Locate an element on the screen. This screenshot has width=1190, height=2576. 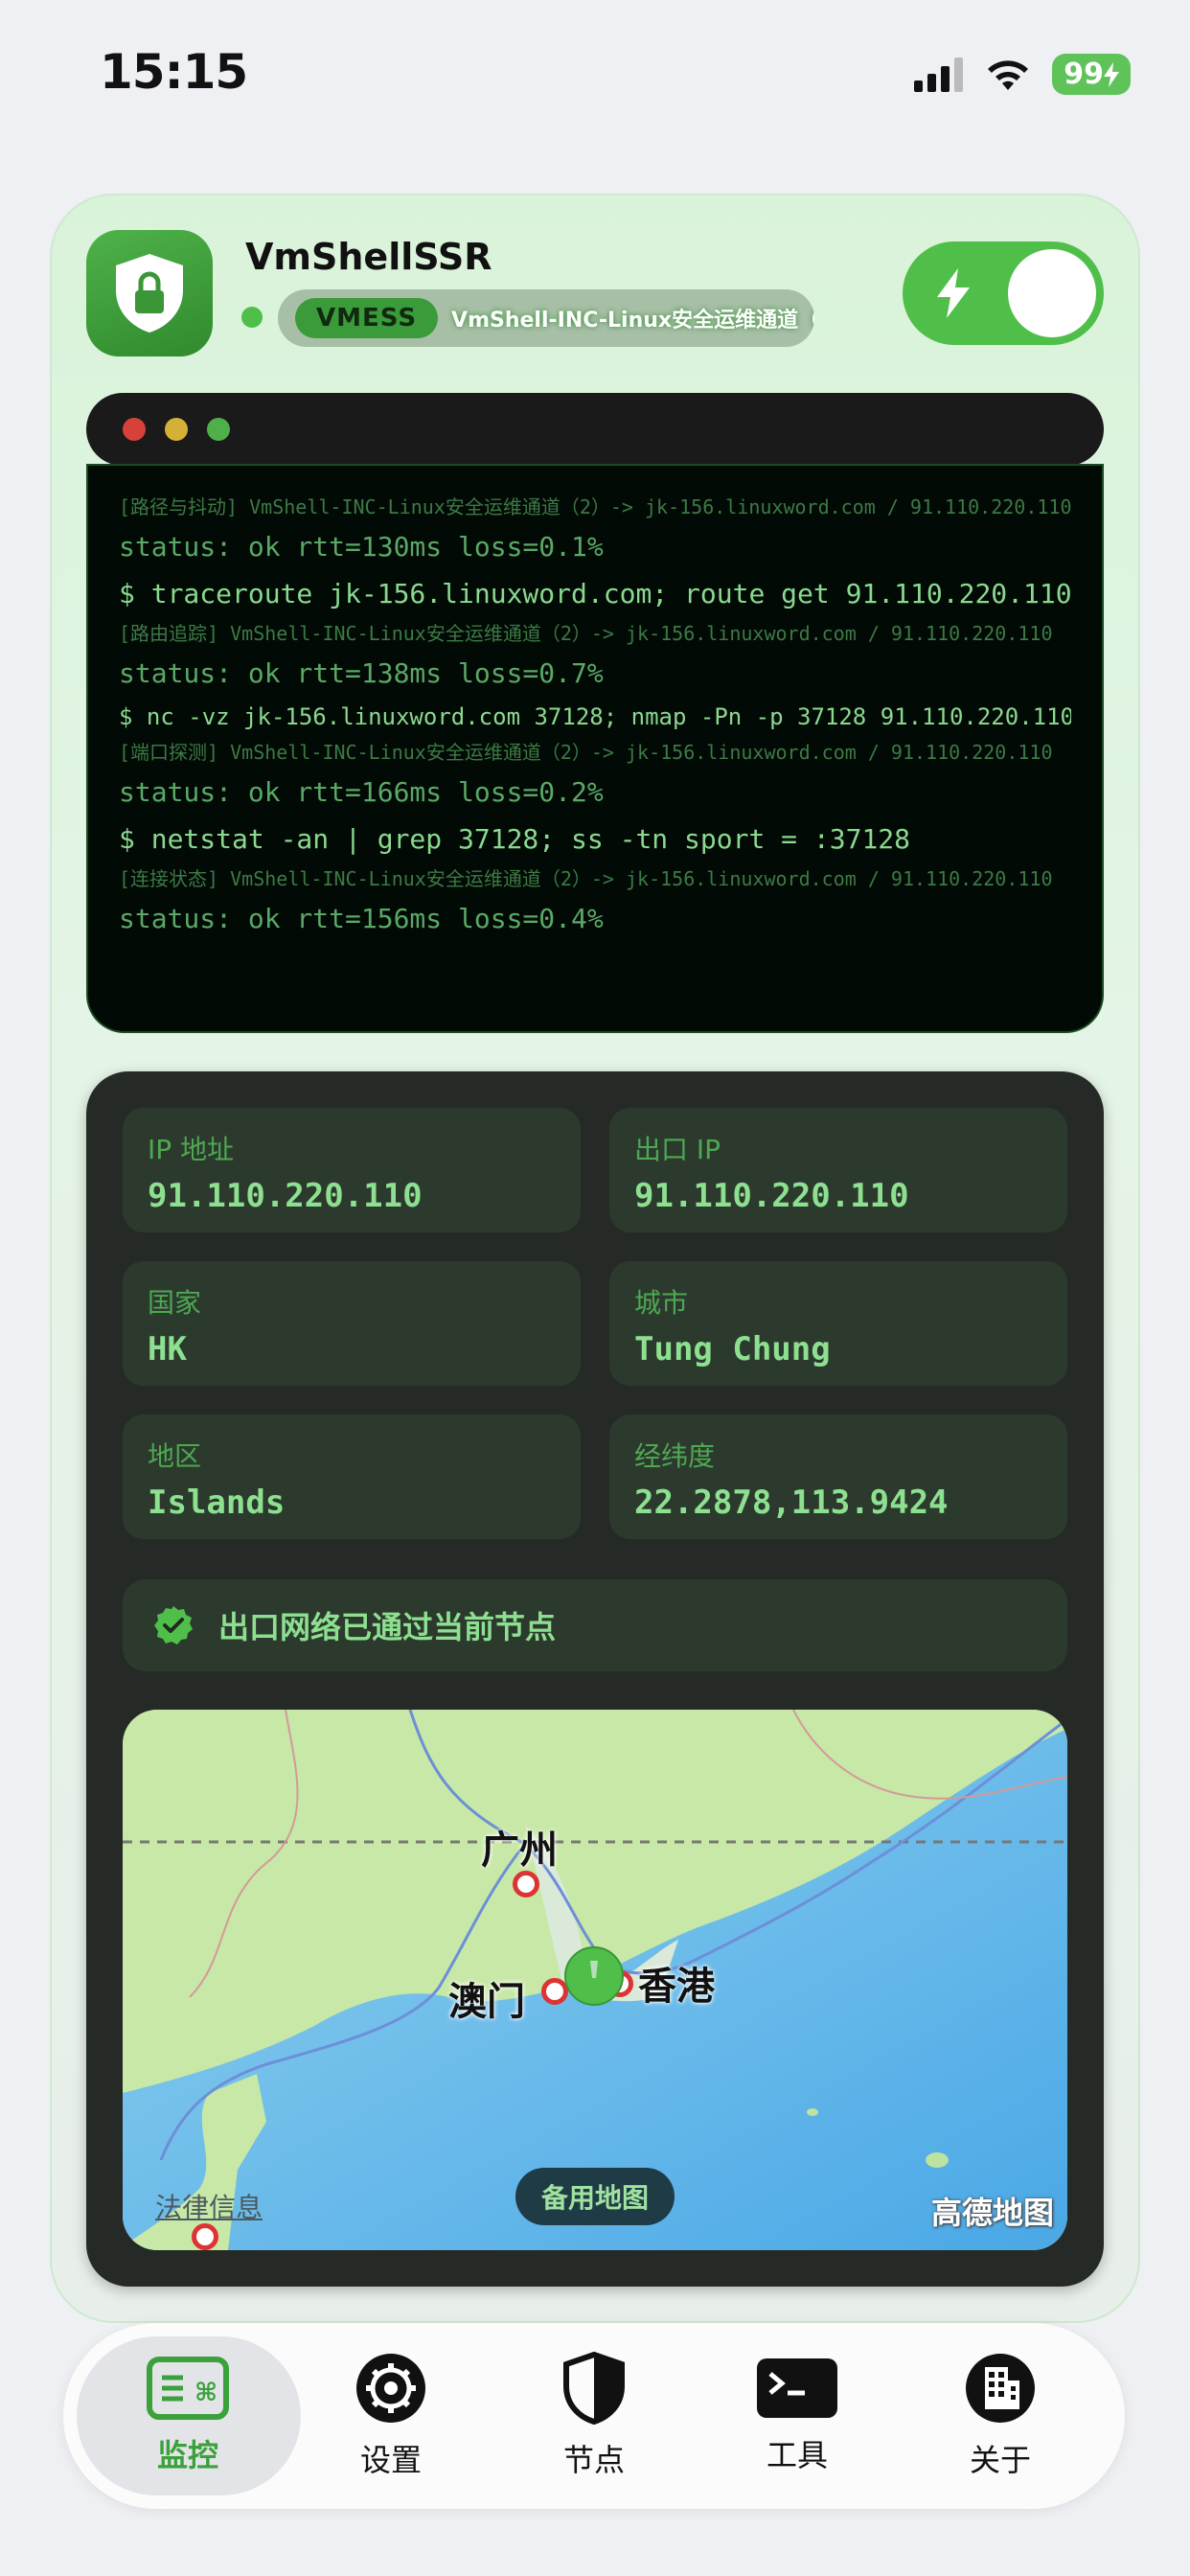
app-title: VmShellSSR is located at coordinates (369, 257).